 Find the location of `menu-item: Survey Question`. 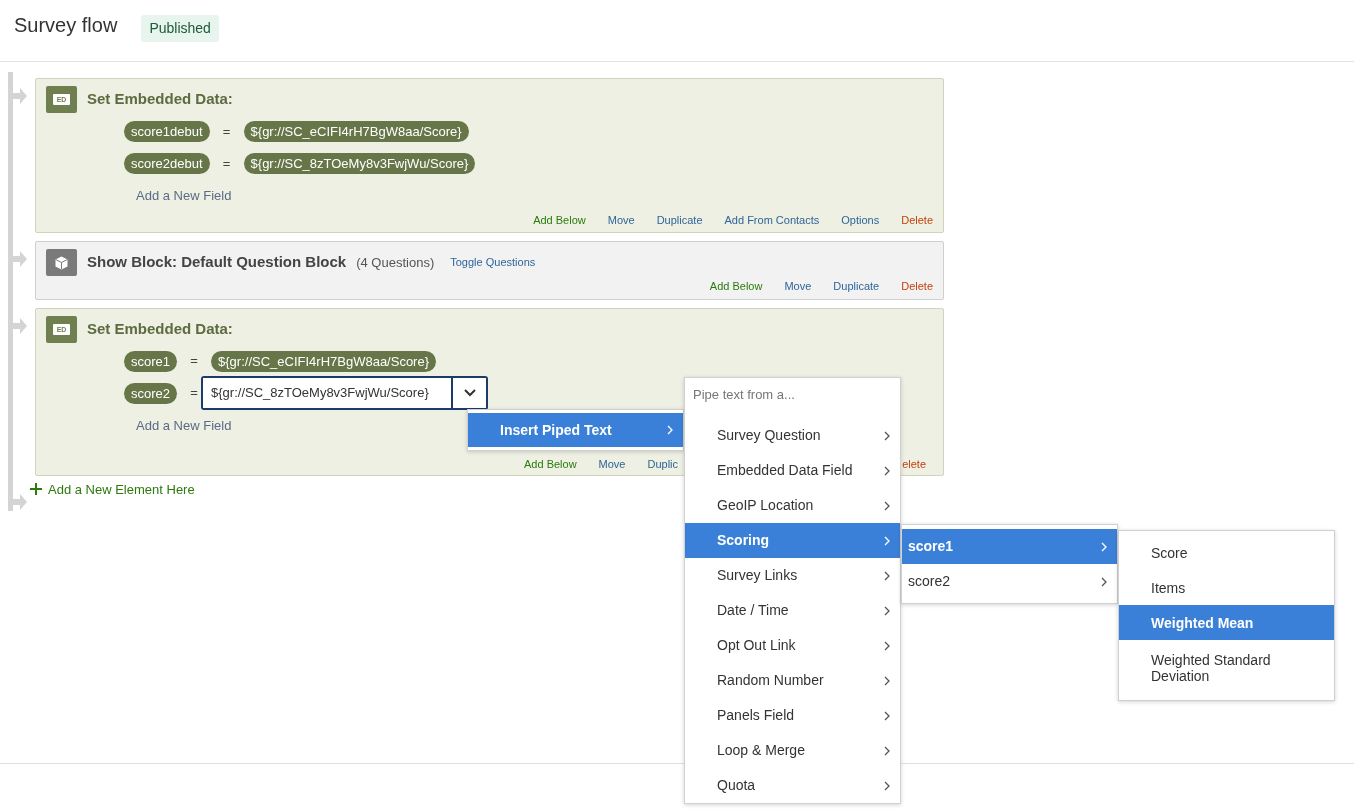

menu-item: Survey Question is located at coordinates (792, 435).